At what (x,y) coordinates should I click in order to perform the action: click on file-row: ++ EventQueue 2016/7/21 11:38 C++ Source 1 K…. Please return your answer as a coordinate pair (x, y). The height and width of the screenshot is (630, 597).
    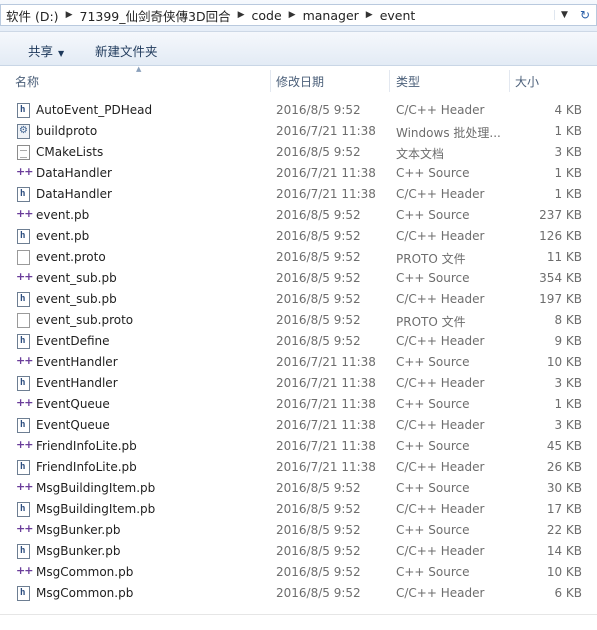
    Looking at the image, I should click on (298, 404).